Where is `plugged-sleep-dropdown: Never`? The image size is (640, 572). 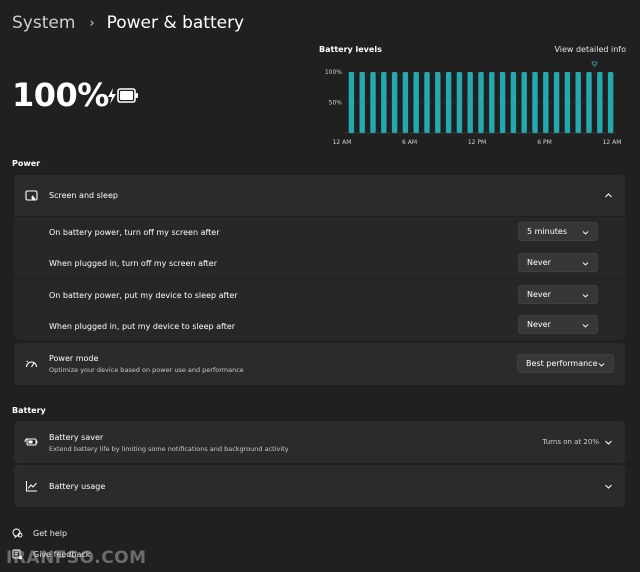 plugged-sleep-dropdown: Never is located at coordinates (558, 324).